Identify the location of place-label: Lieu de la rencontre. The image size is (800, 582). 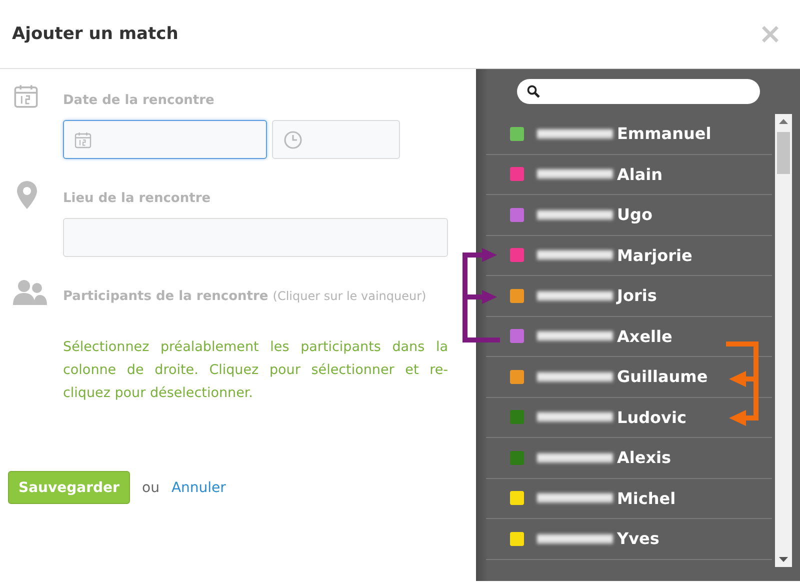
(137, 198).